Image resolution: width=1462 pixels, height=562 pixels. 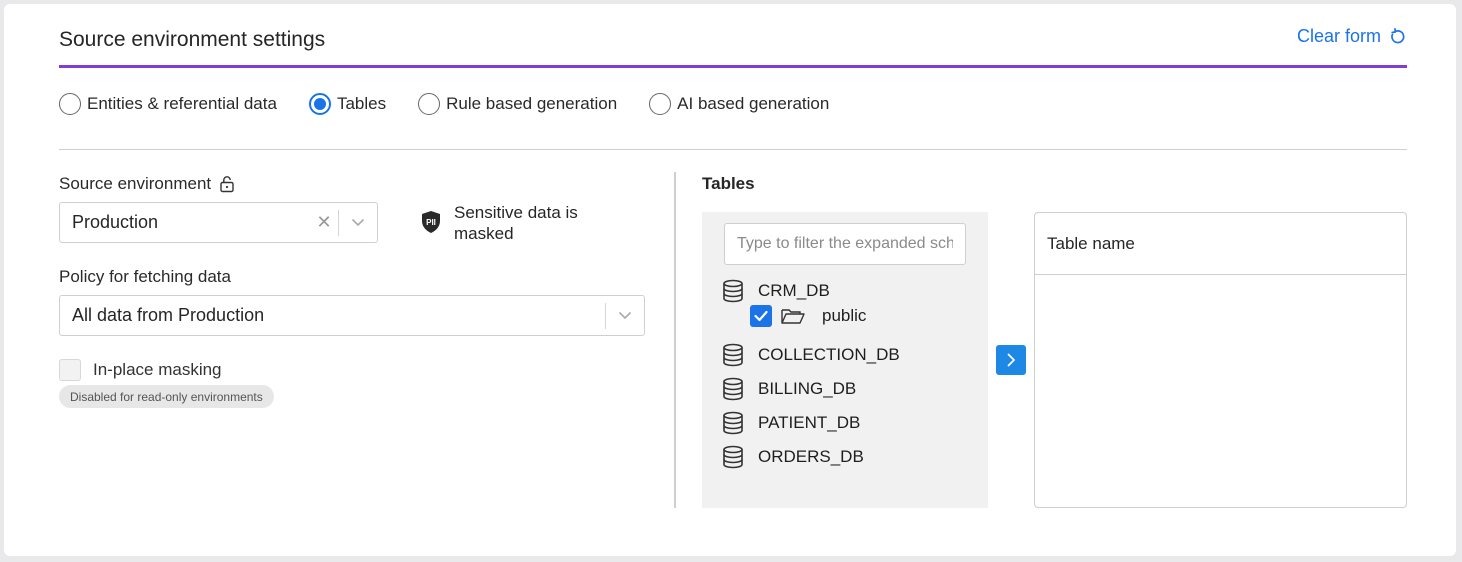 I want to click on radio-ai-based: AI based generation, so click(x=739, y=104).